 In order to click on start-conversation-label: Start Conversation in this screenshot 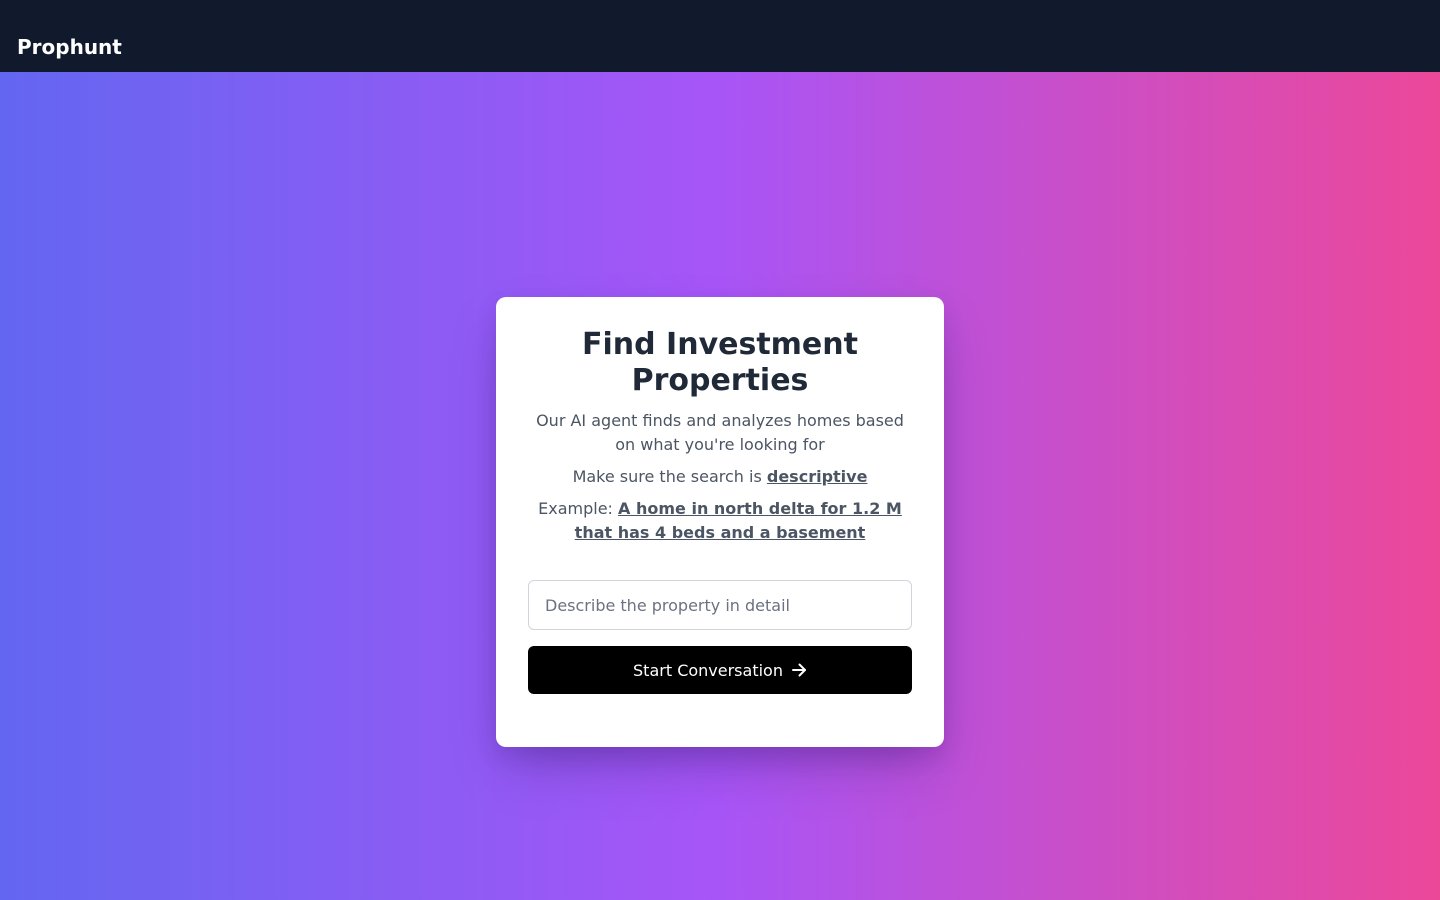, I will do `click(708, 670)`.